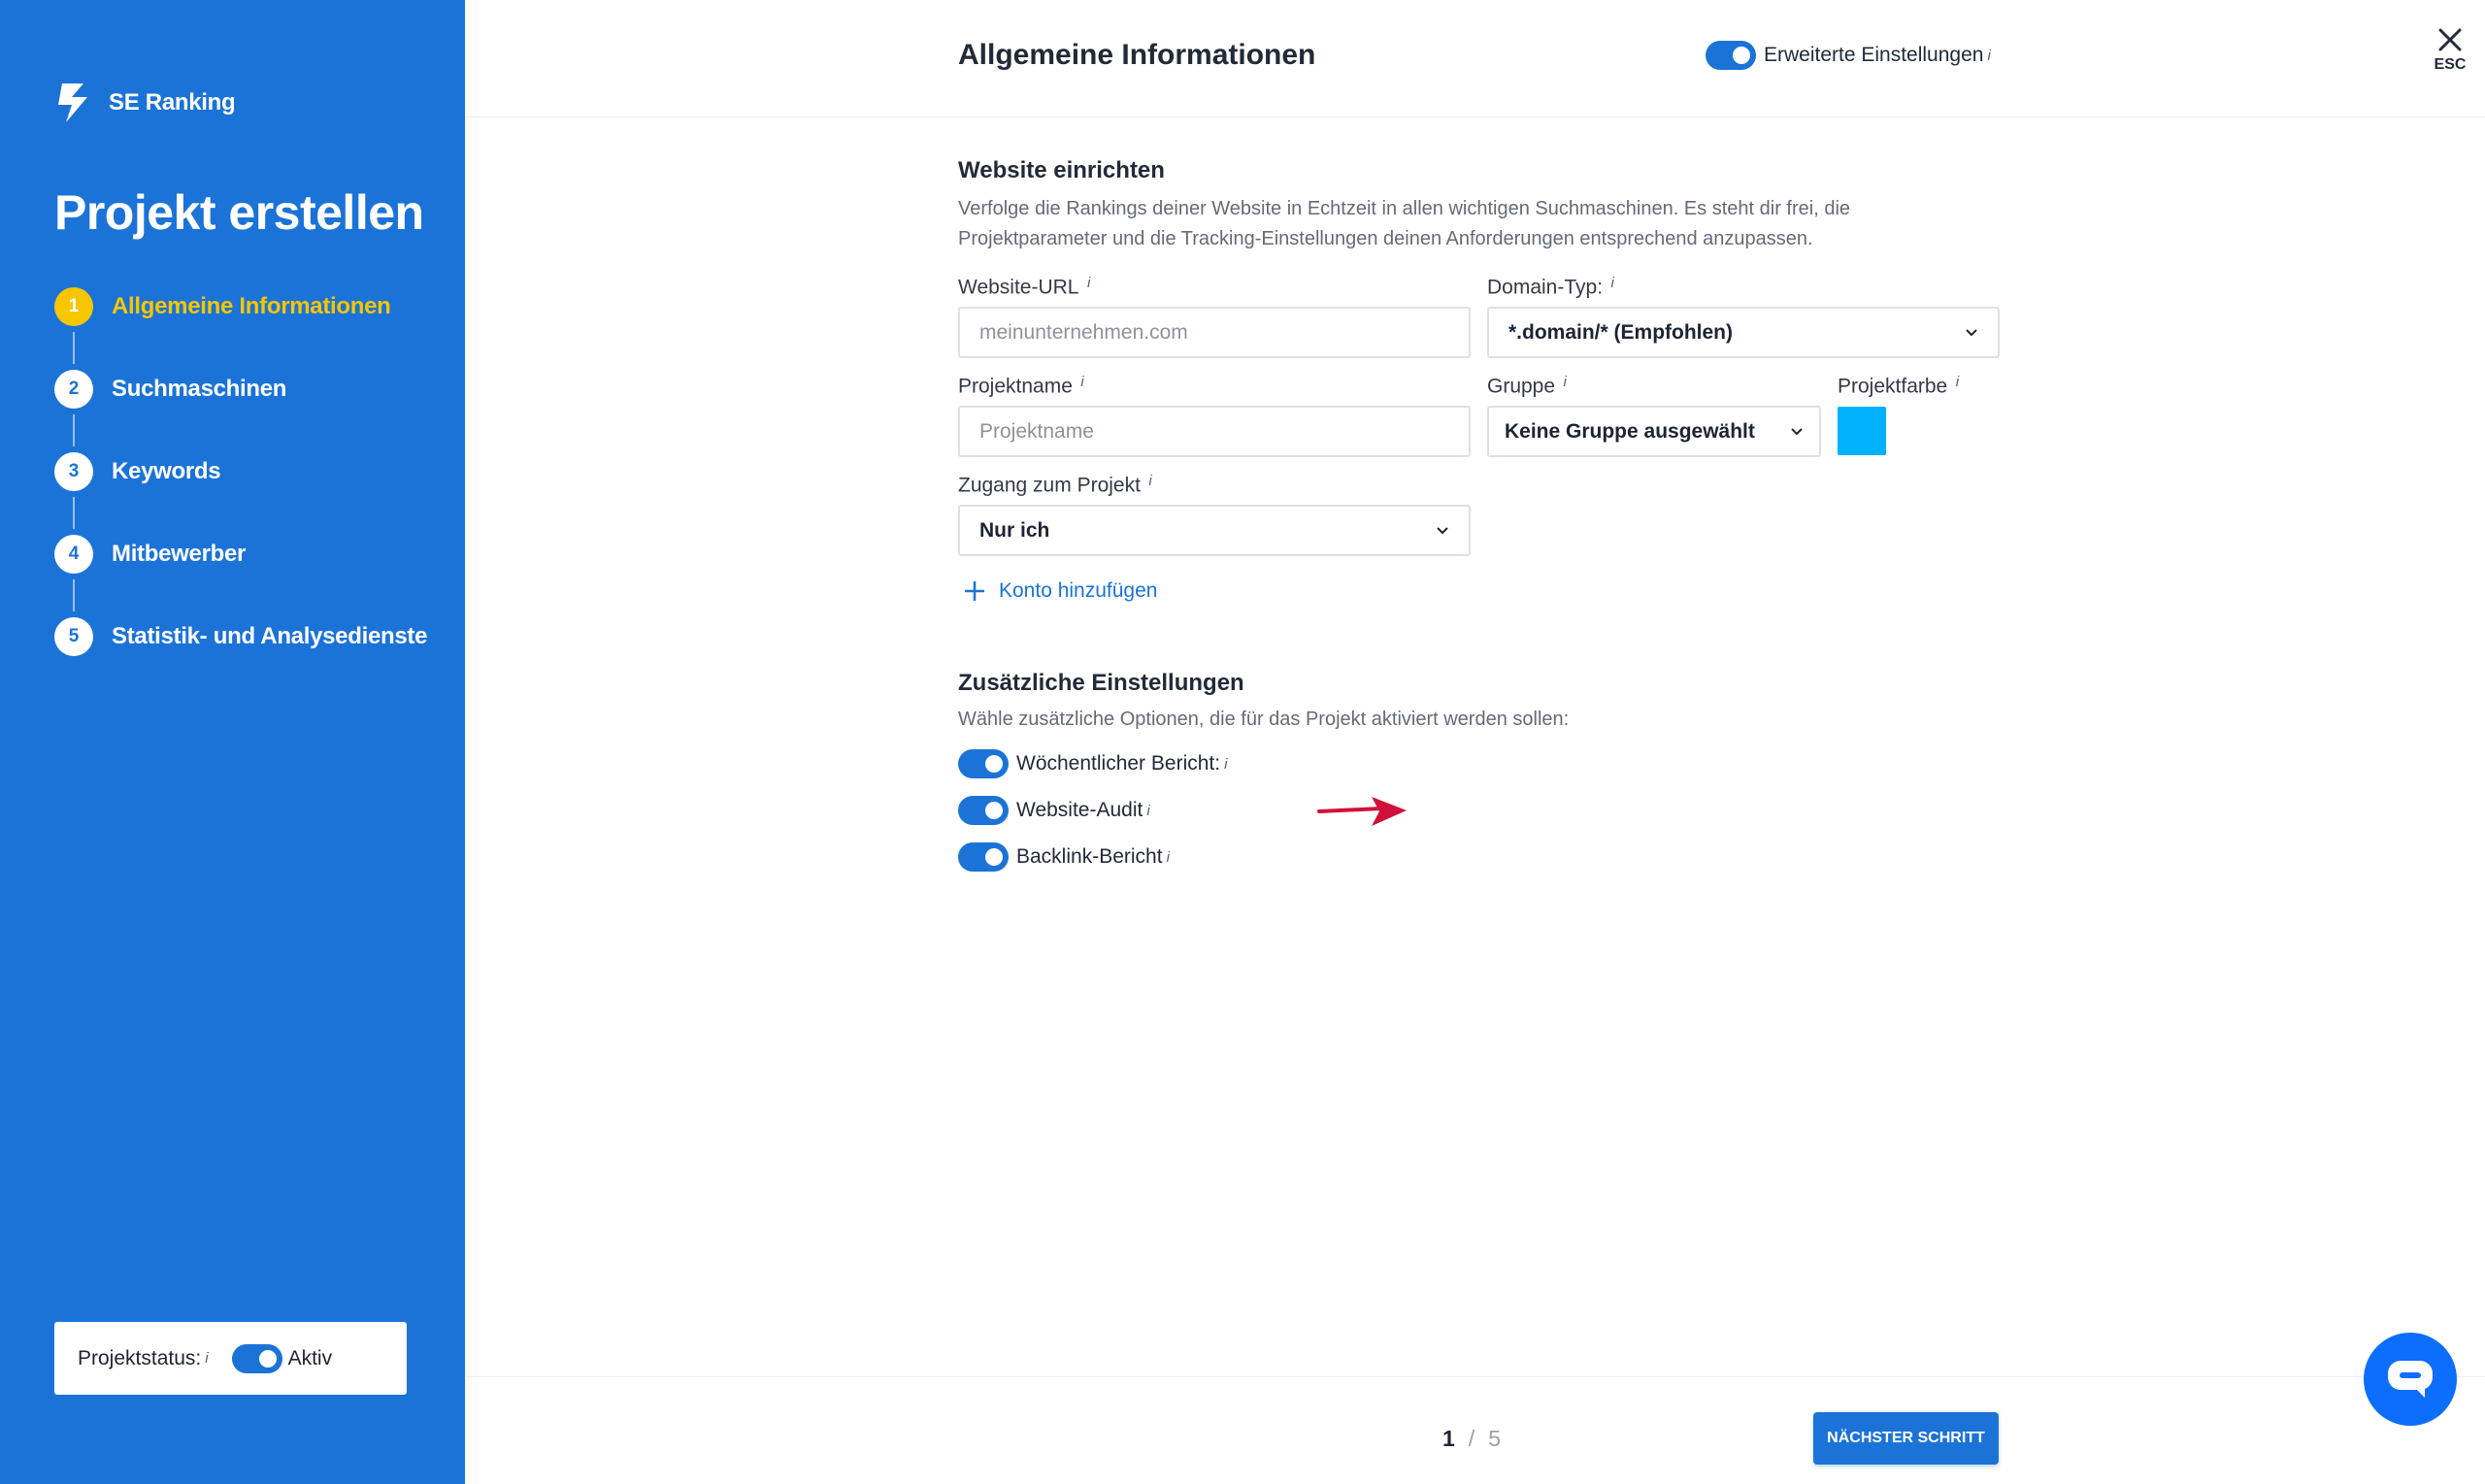  I want to click on brand-logo: SE Ranking, so click(145, 103).